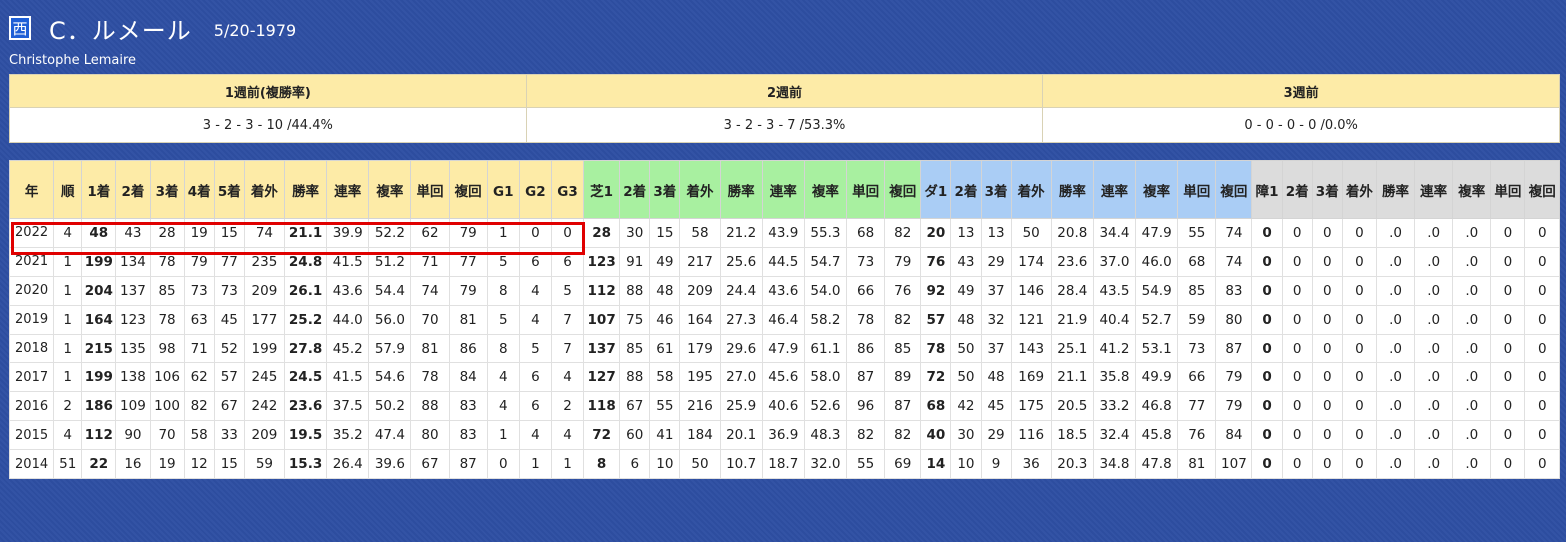 This screenshot has width=1566, height=542. What do you see at coordinates (1301, 91) in the screenshot?
I see `week-3-label: 3週前` at bounding box center [1301, 91].